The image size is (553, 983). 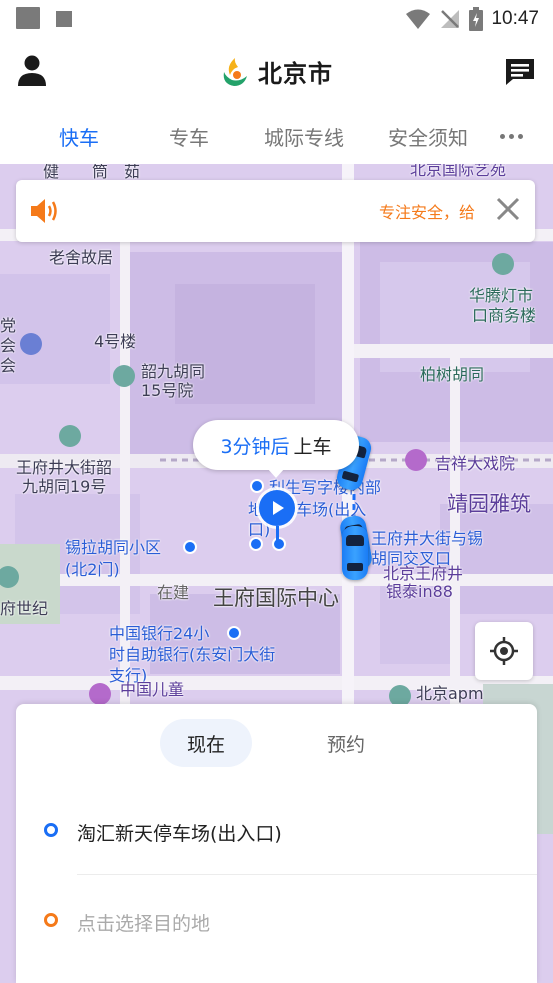 What do you see at coordinates (51, 830) in the screenshot?
I see `origin-dot-icon` at bounding box center [51, 830].